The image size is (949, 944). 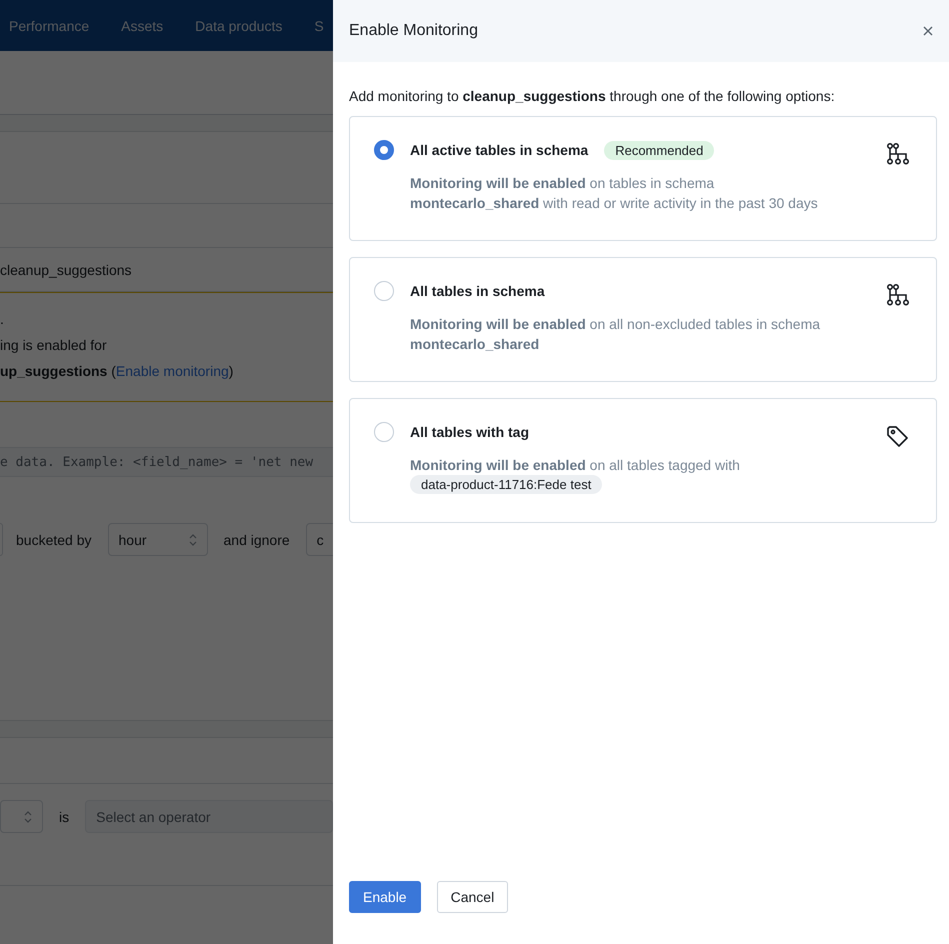 I want to click on operator-select: Select an operator, so click(x=209, y=816).